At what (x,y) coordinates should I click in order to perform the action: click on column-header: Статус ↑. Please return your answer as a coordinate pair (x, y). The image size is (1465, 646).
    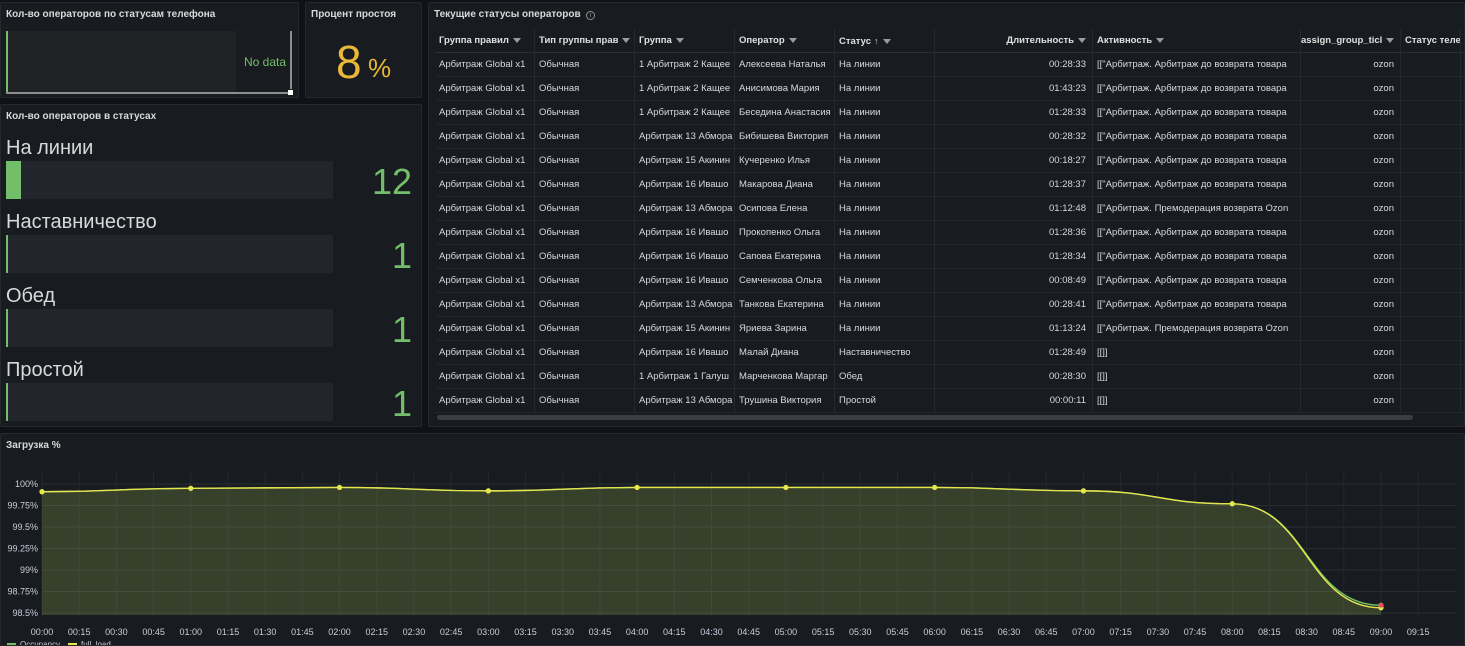
    Looking at the image, I should click on (885, 41).